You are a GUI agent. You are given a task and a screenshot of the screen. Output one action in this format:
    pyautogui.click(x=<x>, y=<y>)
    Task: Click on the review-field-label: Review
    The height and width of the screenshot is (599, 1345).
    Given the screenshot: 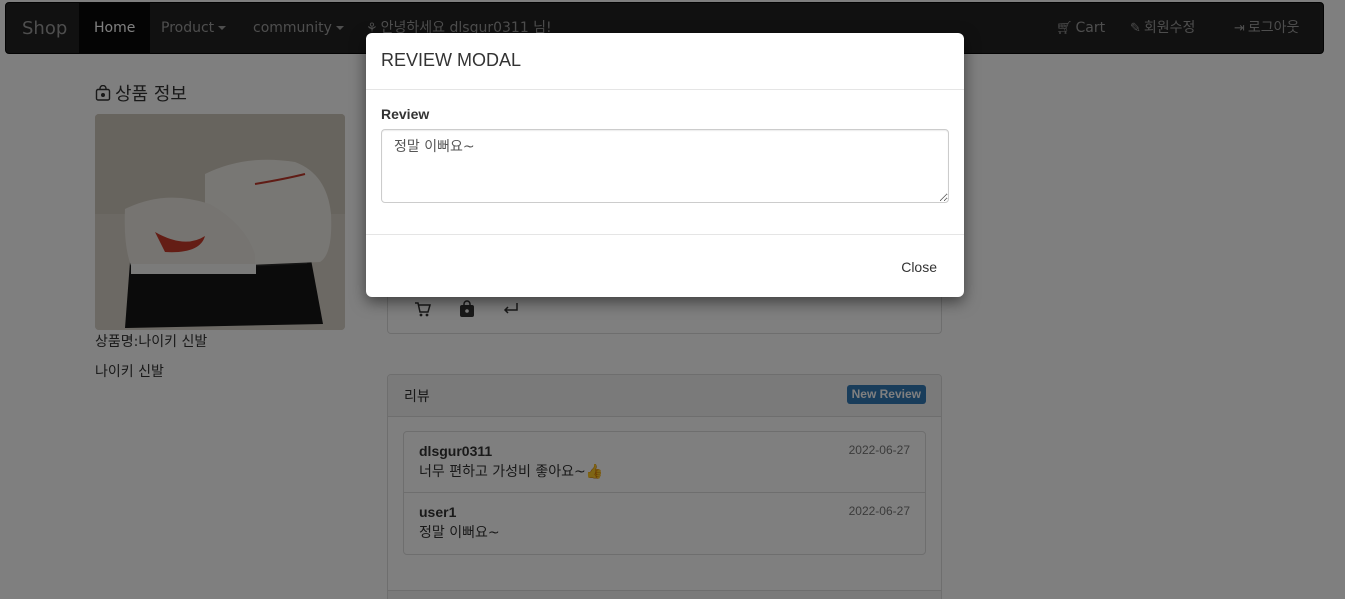 What is the action you would take?
    pyautogui.click(x=405, y=114)
    